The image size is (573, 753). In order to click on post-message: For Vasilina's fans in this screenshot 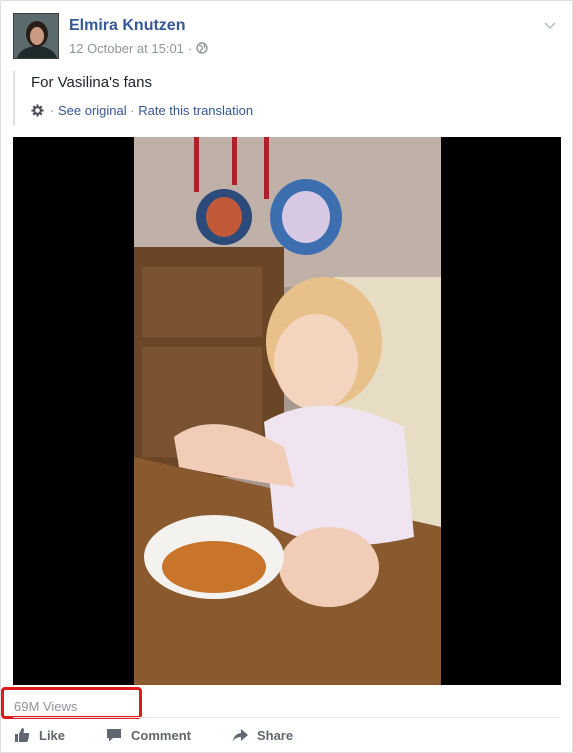, I will do `click(91, 82)`.